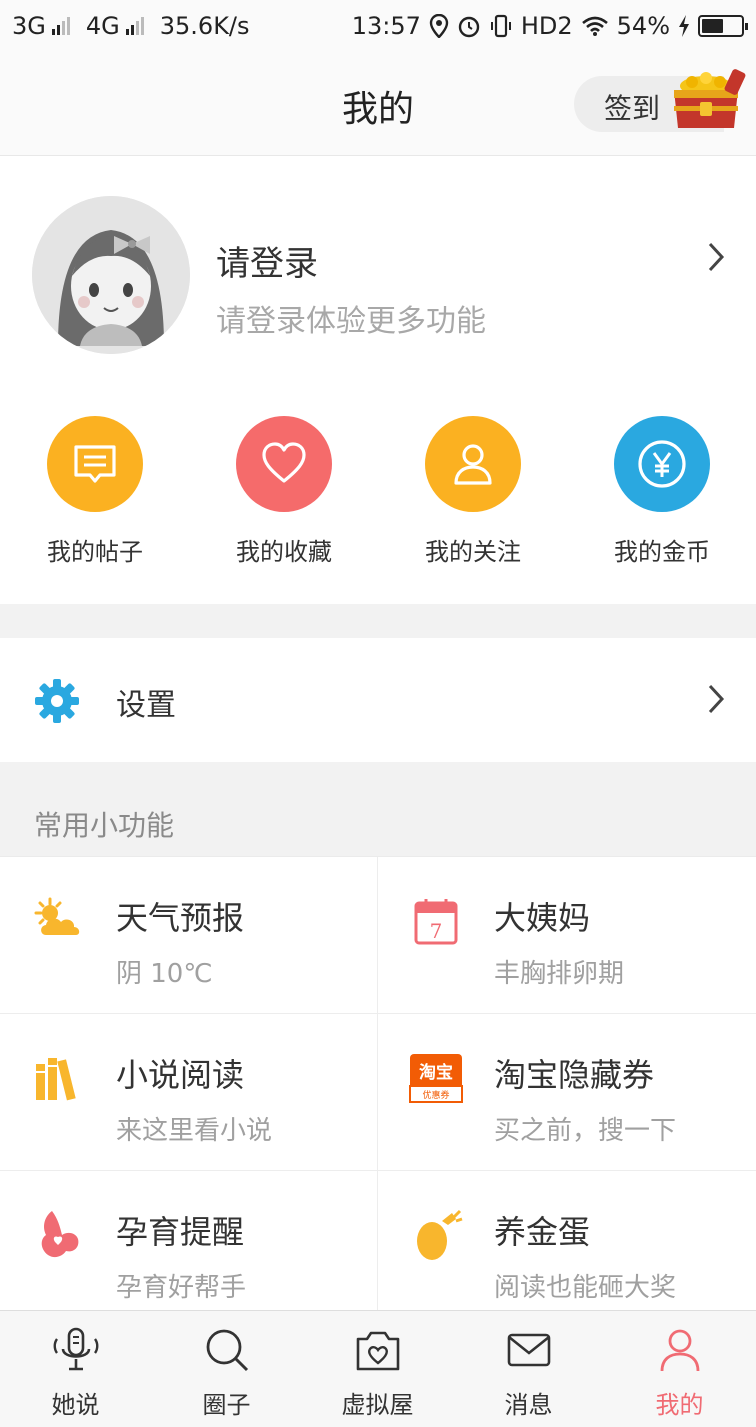  I want to click on feature-title: 孕育提醒, so click(180, 1232).